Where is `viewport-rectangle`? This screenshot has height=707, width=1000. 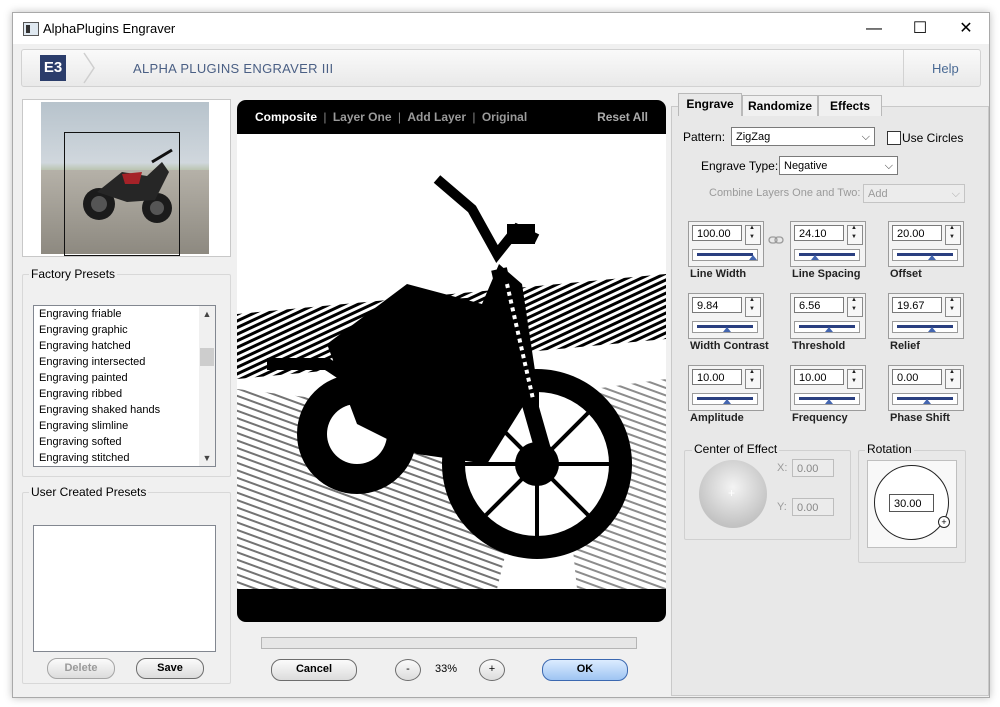 viewport-rectangle is located at coordinates (122, 194).